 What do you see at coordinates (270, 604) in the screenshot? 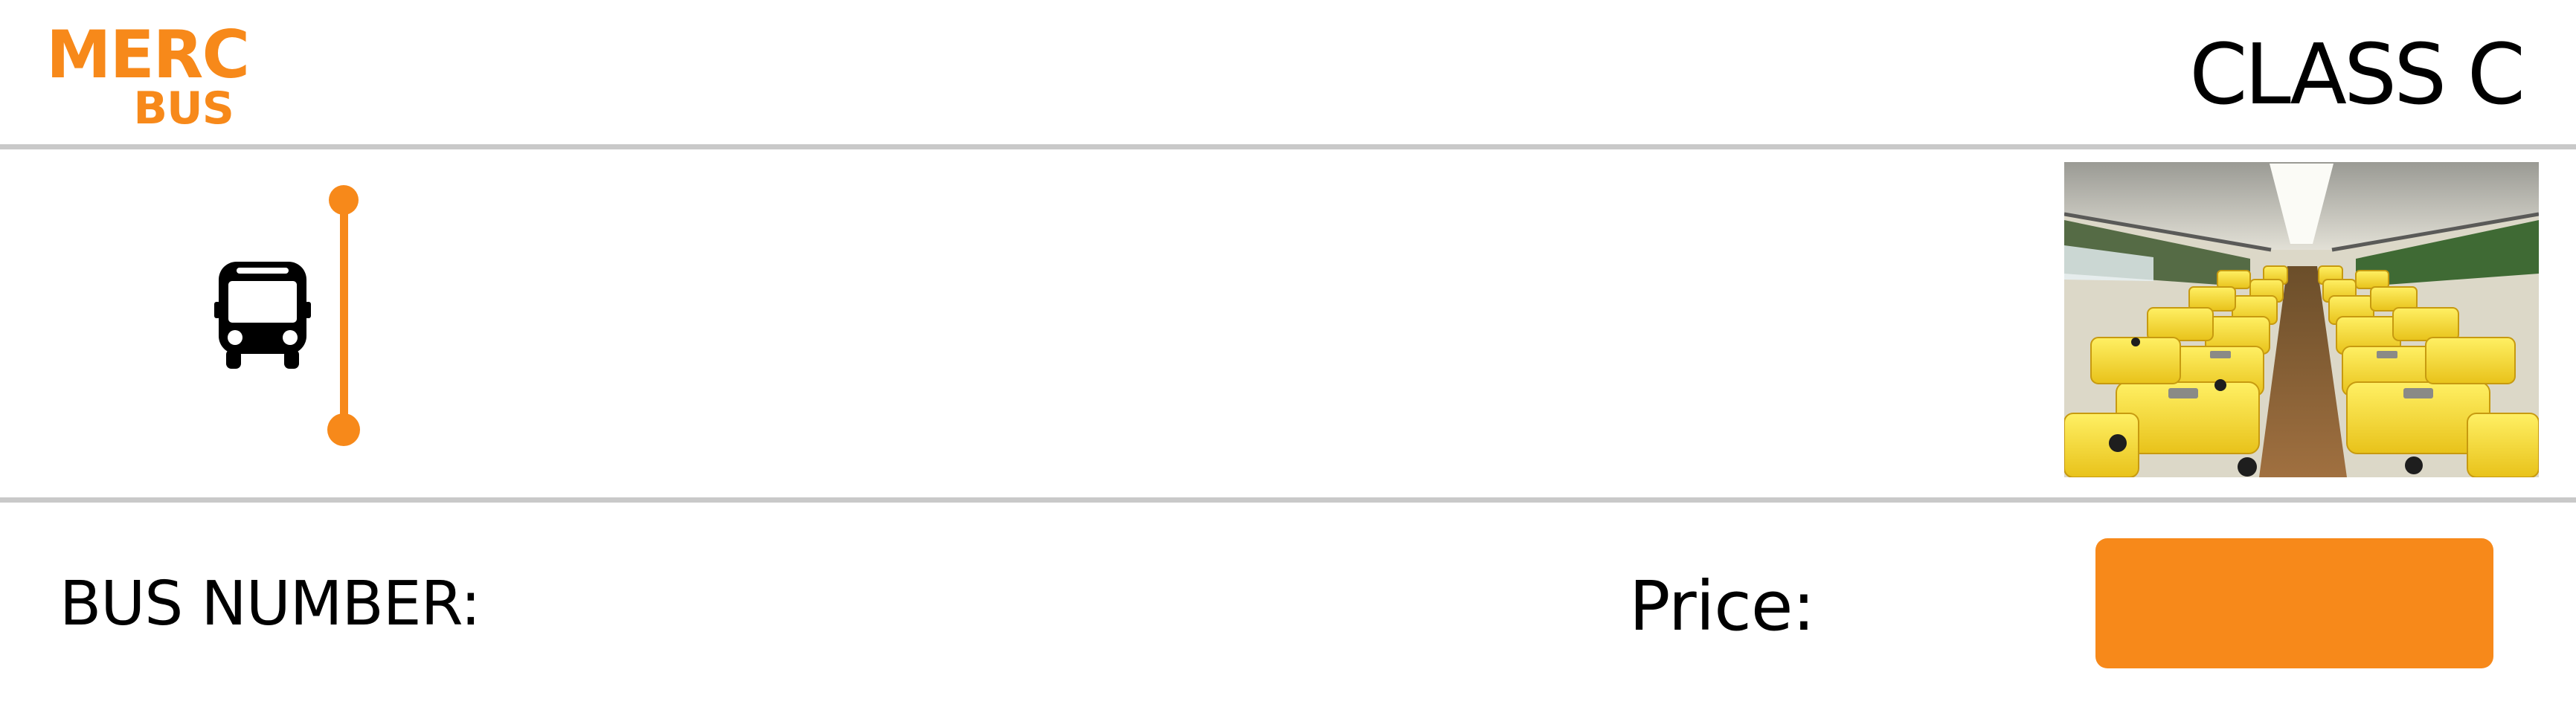
I see `bus-number-label: BUS NUMBER:` at bounding box center [270, 604].